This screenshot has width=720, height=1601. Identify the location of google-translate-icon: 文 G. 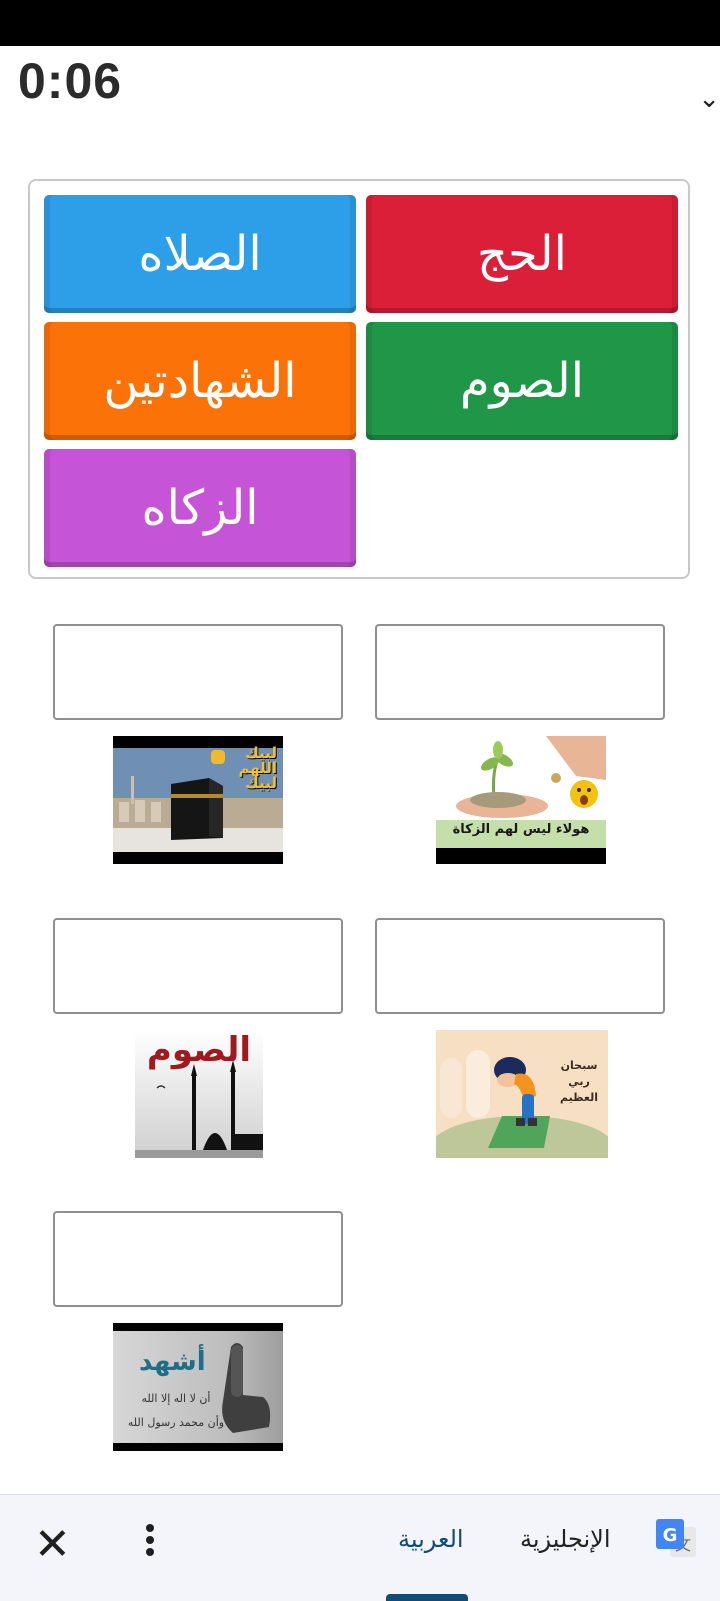
(676, 1539).